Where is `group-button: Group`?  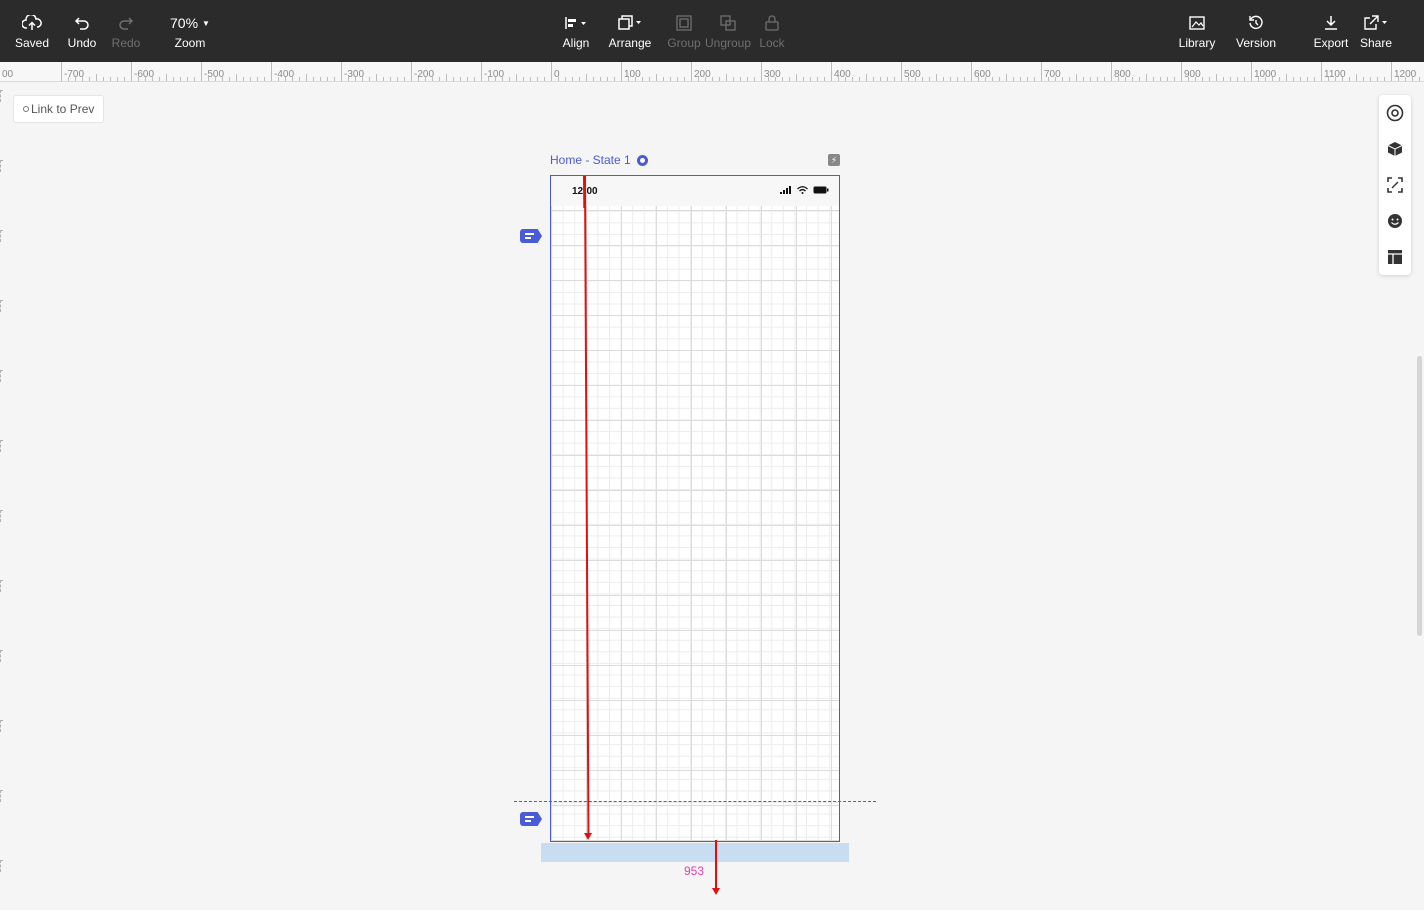
group-button: Group is located at coordinates (684, 31).